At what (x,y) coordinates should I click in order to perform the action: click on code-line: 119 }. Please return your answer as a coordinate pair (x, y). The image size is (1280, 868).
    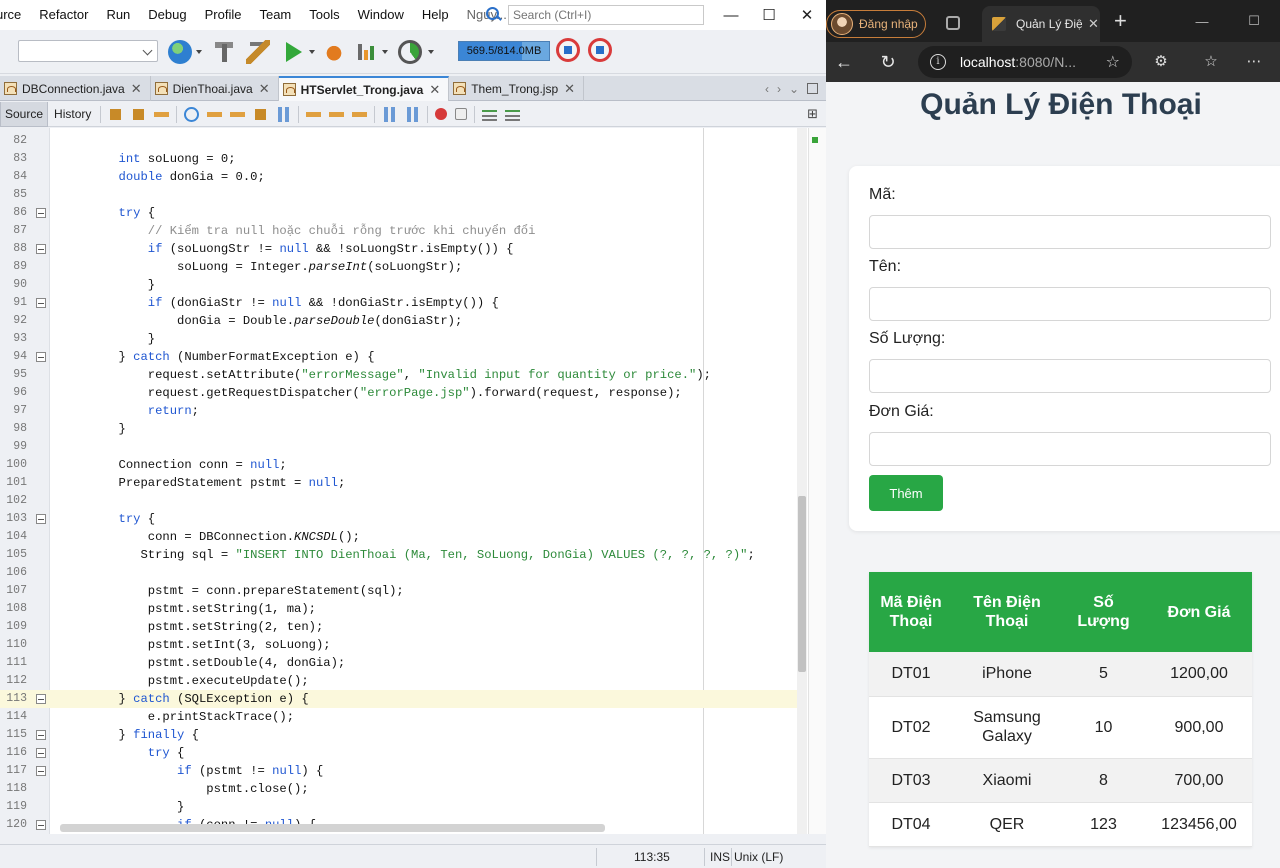
    Looking at the image, I should click on (400, 807).